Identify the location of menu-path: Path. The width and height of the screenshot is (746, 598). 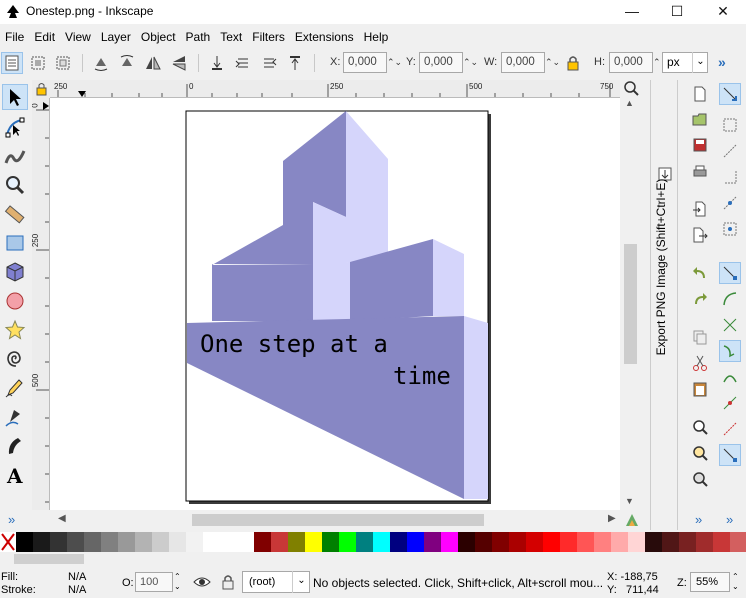
(198, 37).